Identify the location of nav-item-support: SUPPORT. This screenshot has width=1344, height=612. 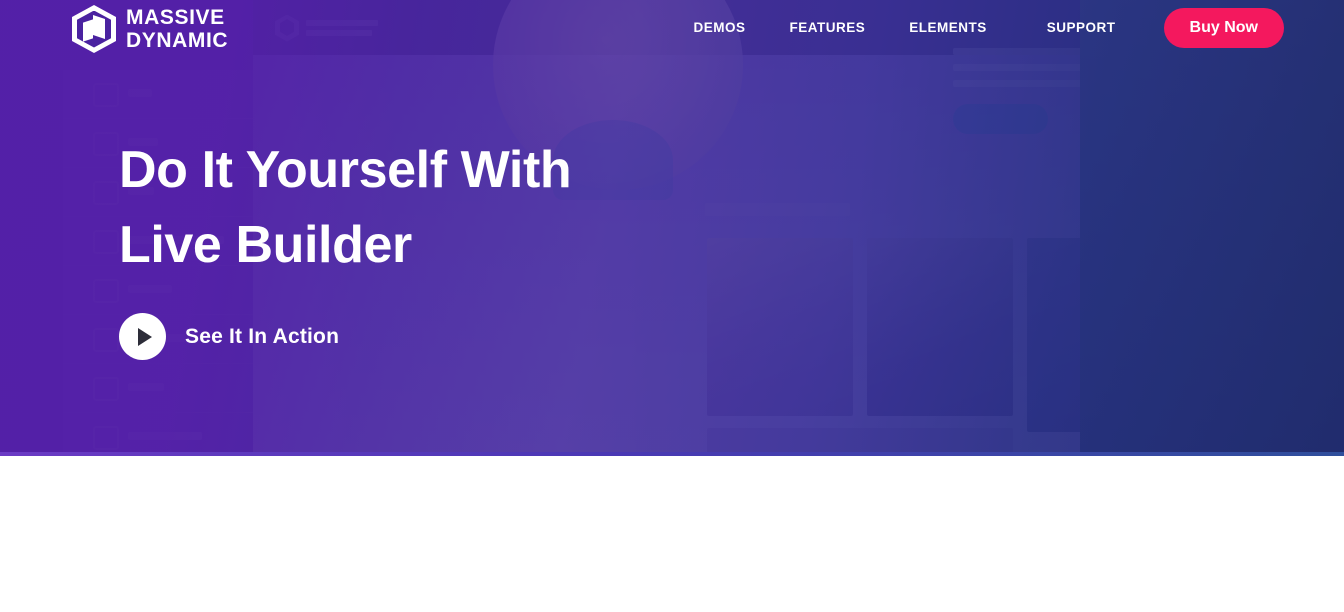
(1081, 27).